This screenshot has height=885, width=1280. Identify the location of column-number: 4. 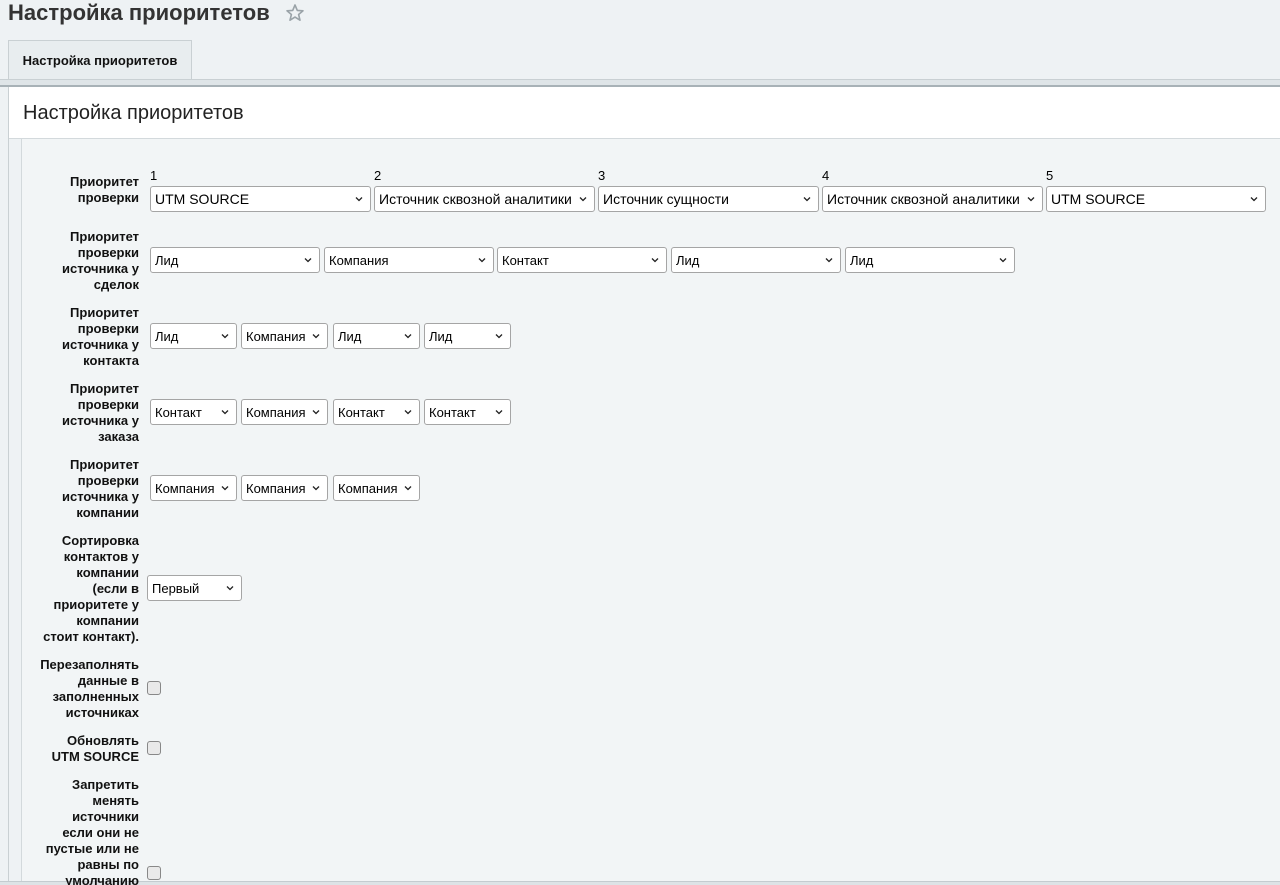
(826, 175).